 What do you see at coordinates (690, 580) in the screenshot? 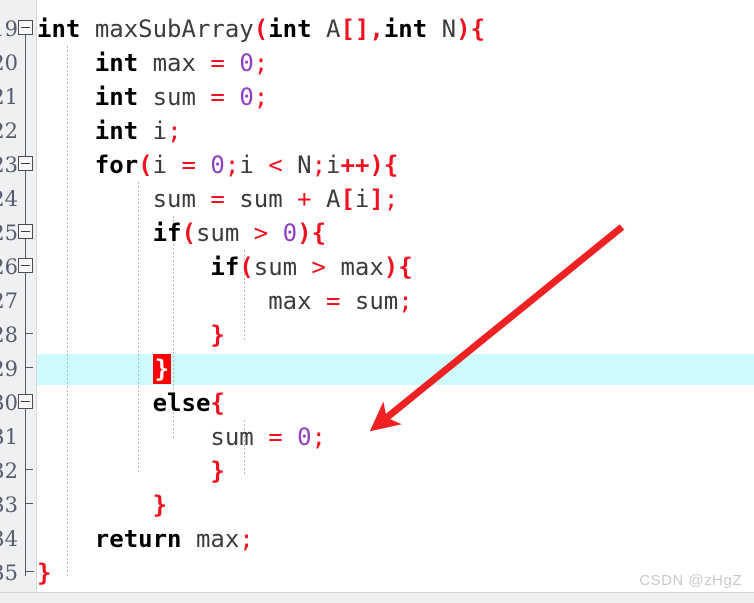
I see `watermark-label: CSDN @zHgZ` at bounding box center [690, 580].